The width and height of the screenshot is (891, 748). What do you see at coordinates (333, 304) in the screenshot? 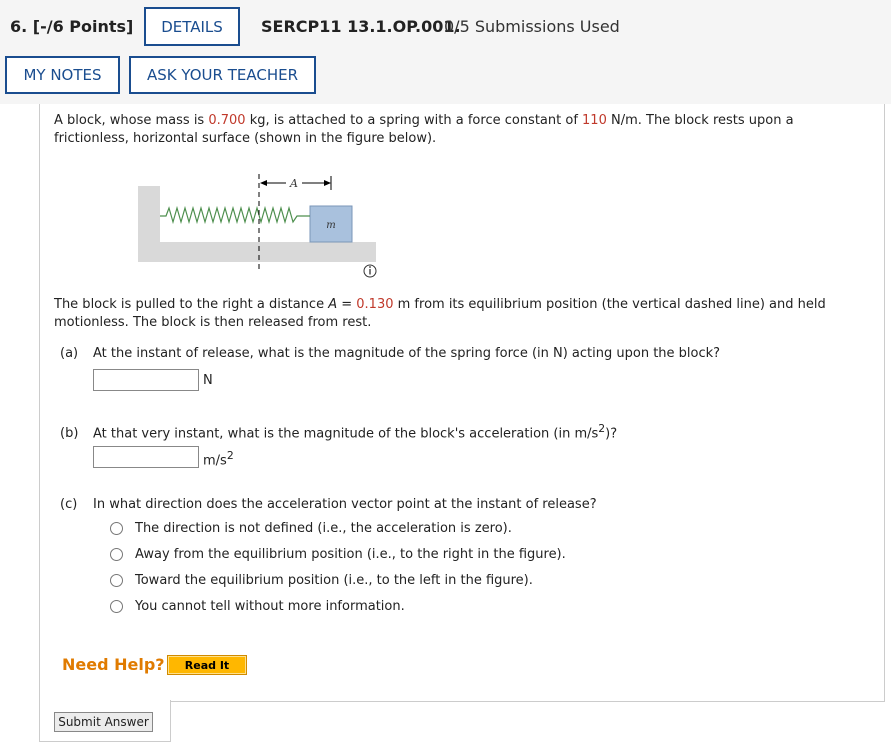
I see `amplitude-symbol: A` at bounding box center [333, 304].